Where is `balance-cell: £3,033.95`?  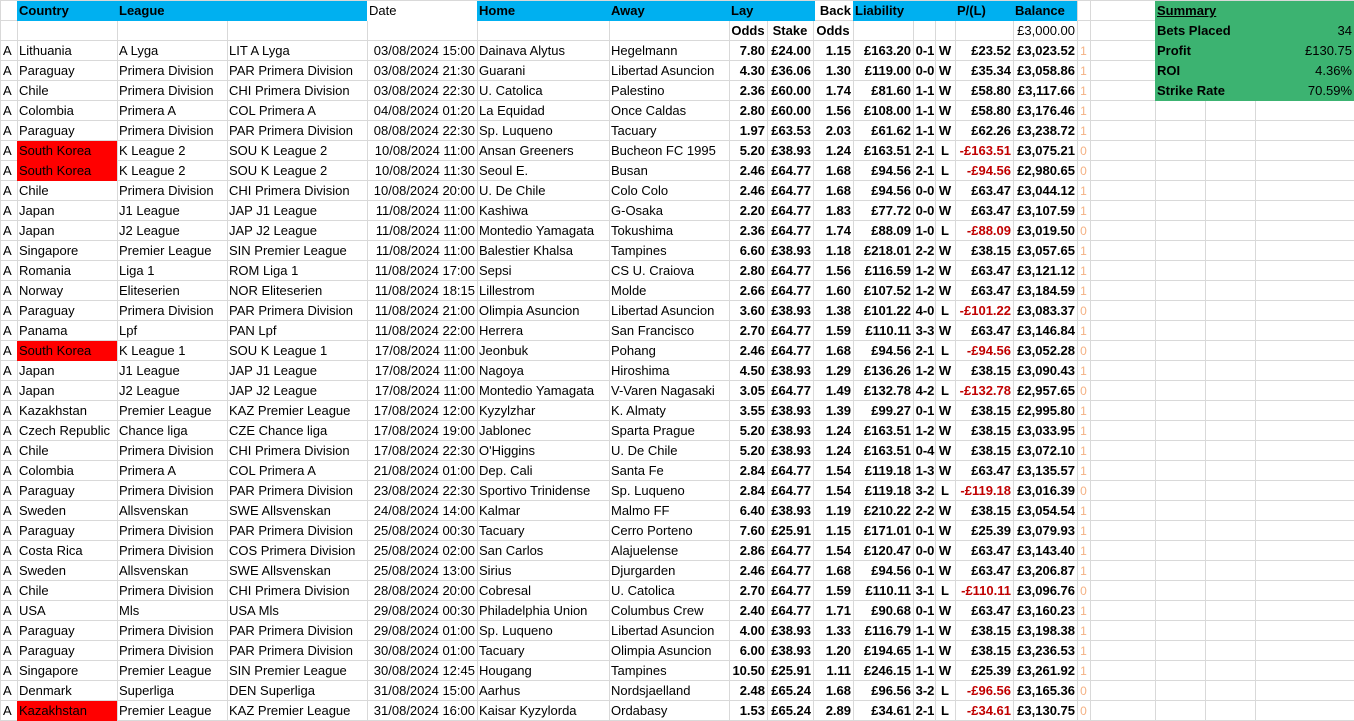
balance-cell: £3,033.95 is located at coordinates (1045, 431).